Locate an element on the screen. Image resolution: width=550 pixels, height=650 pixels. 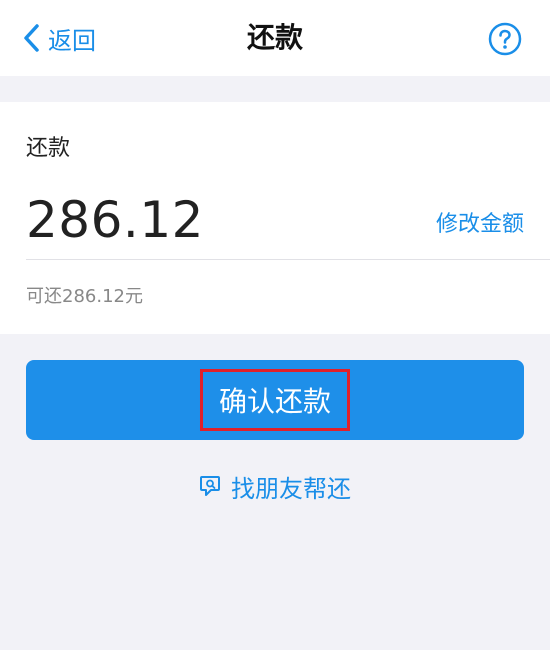
question-circle-icon is located at coordinates (505, 39).